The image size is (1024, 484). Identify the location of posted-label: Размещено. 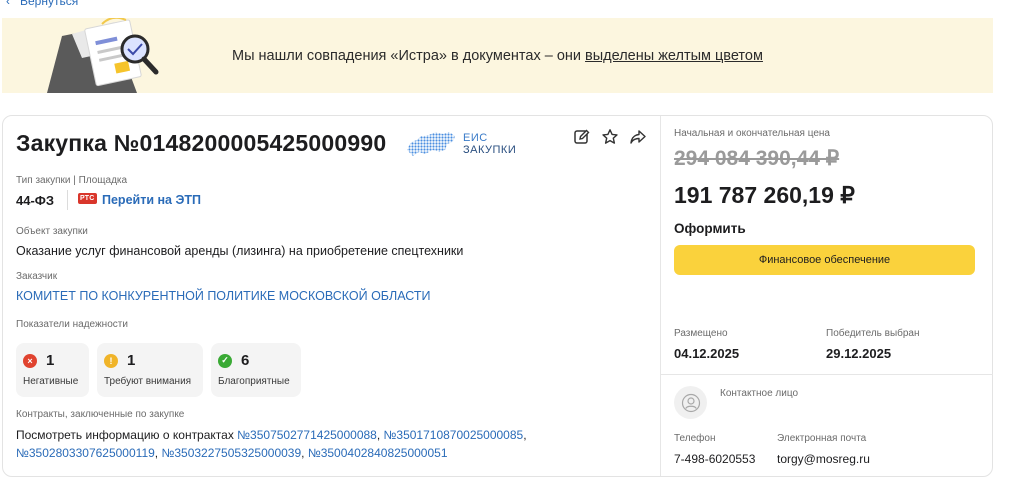
(701, 333).